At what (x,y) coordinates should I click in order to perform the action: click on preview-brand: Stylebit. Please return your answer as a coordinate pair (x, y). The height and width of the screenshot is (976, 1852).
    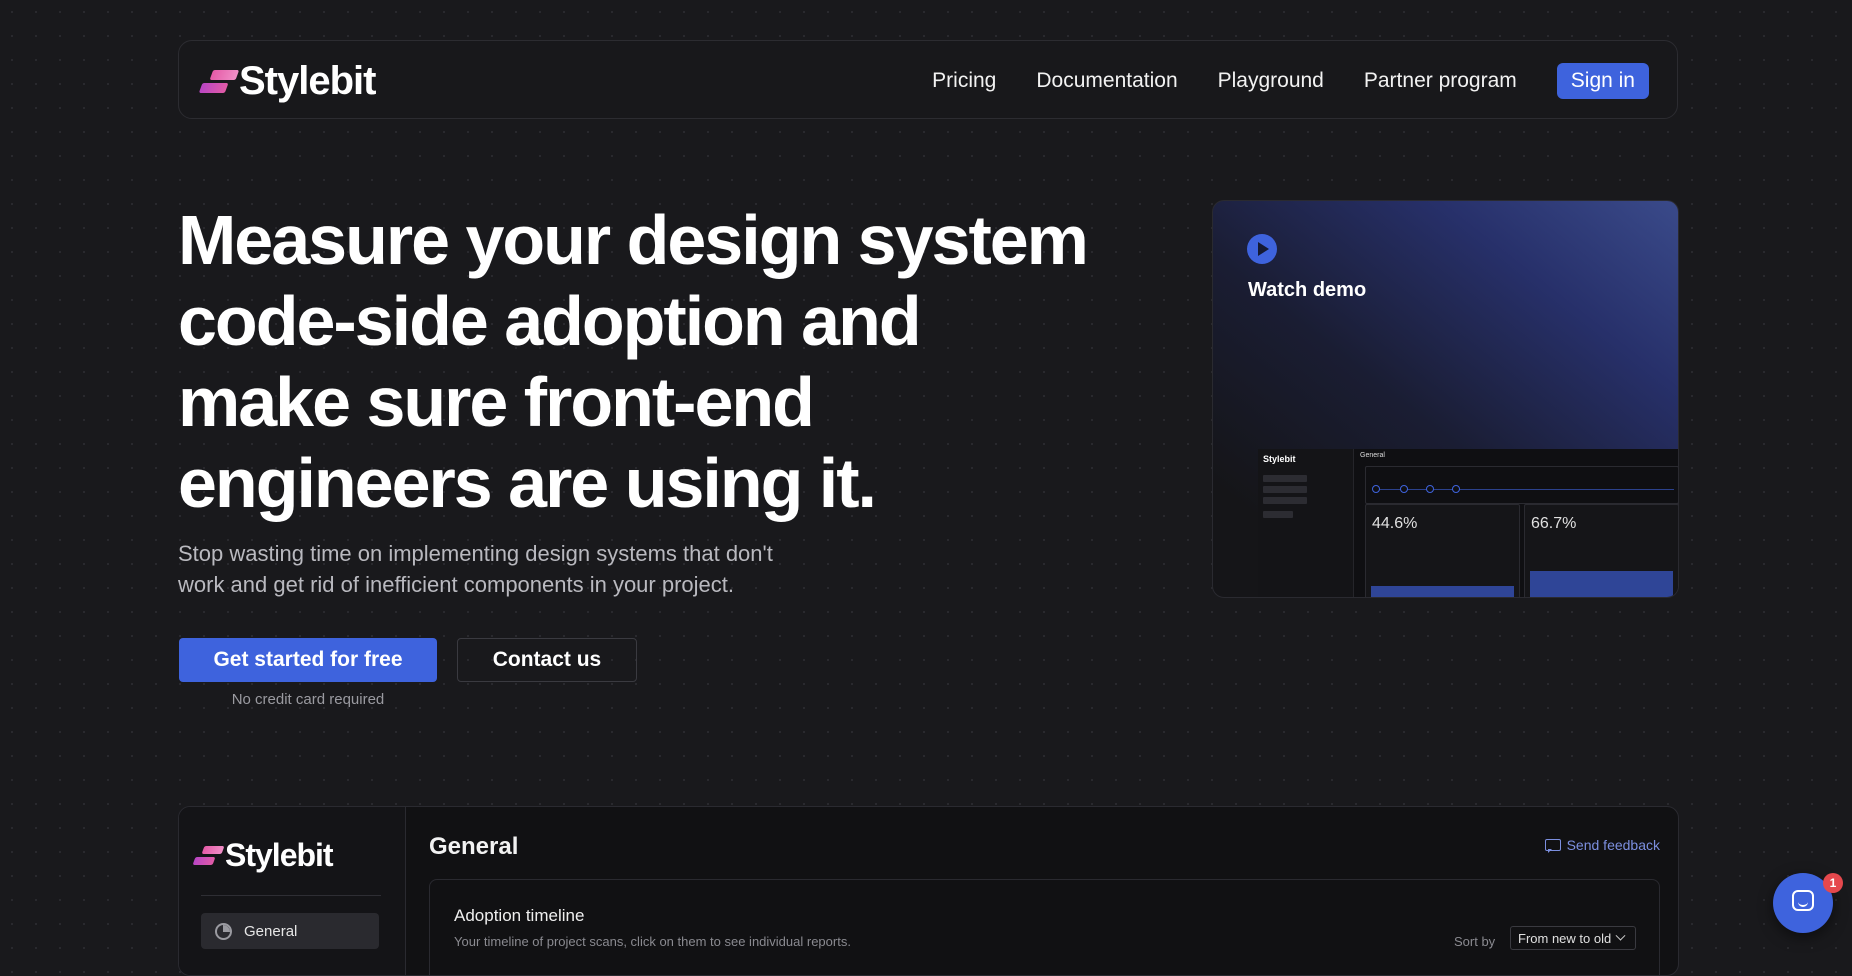
    Looking at the image, I should click on (1279, 459).